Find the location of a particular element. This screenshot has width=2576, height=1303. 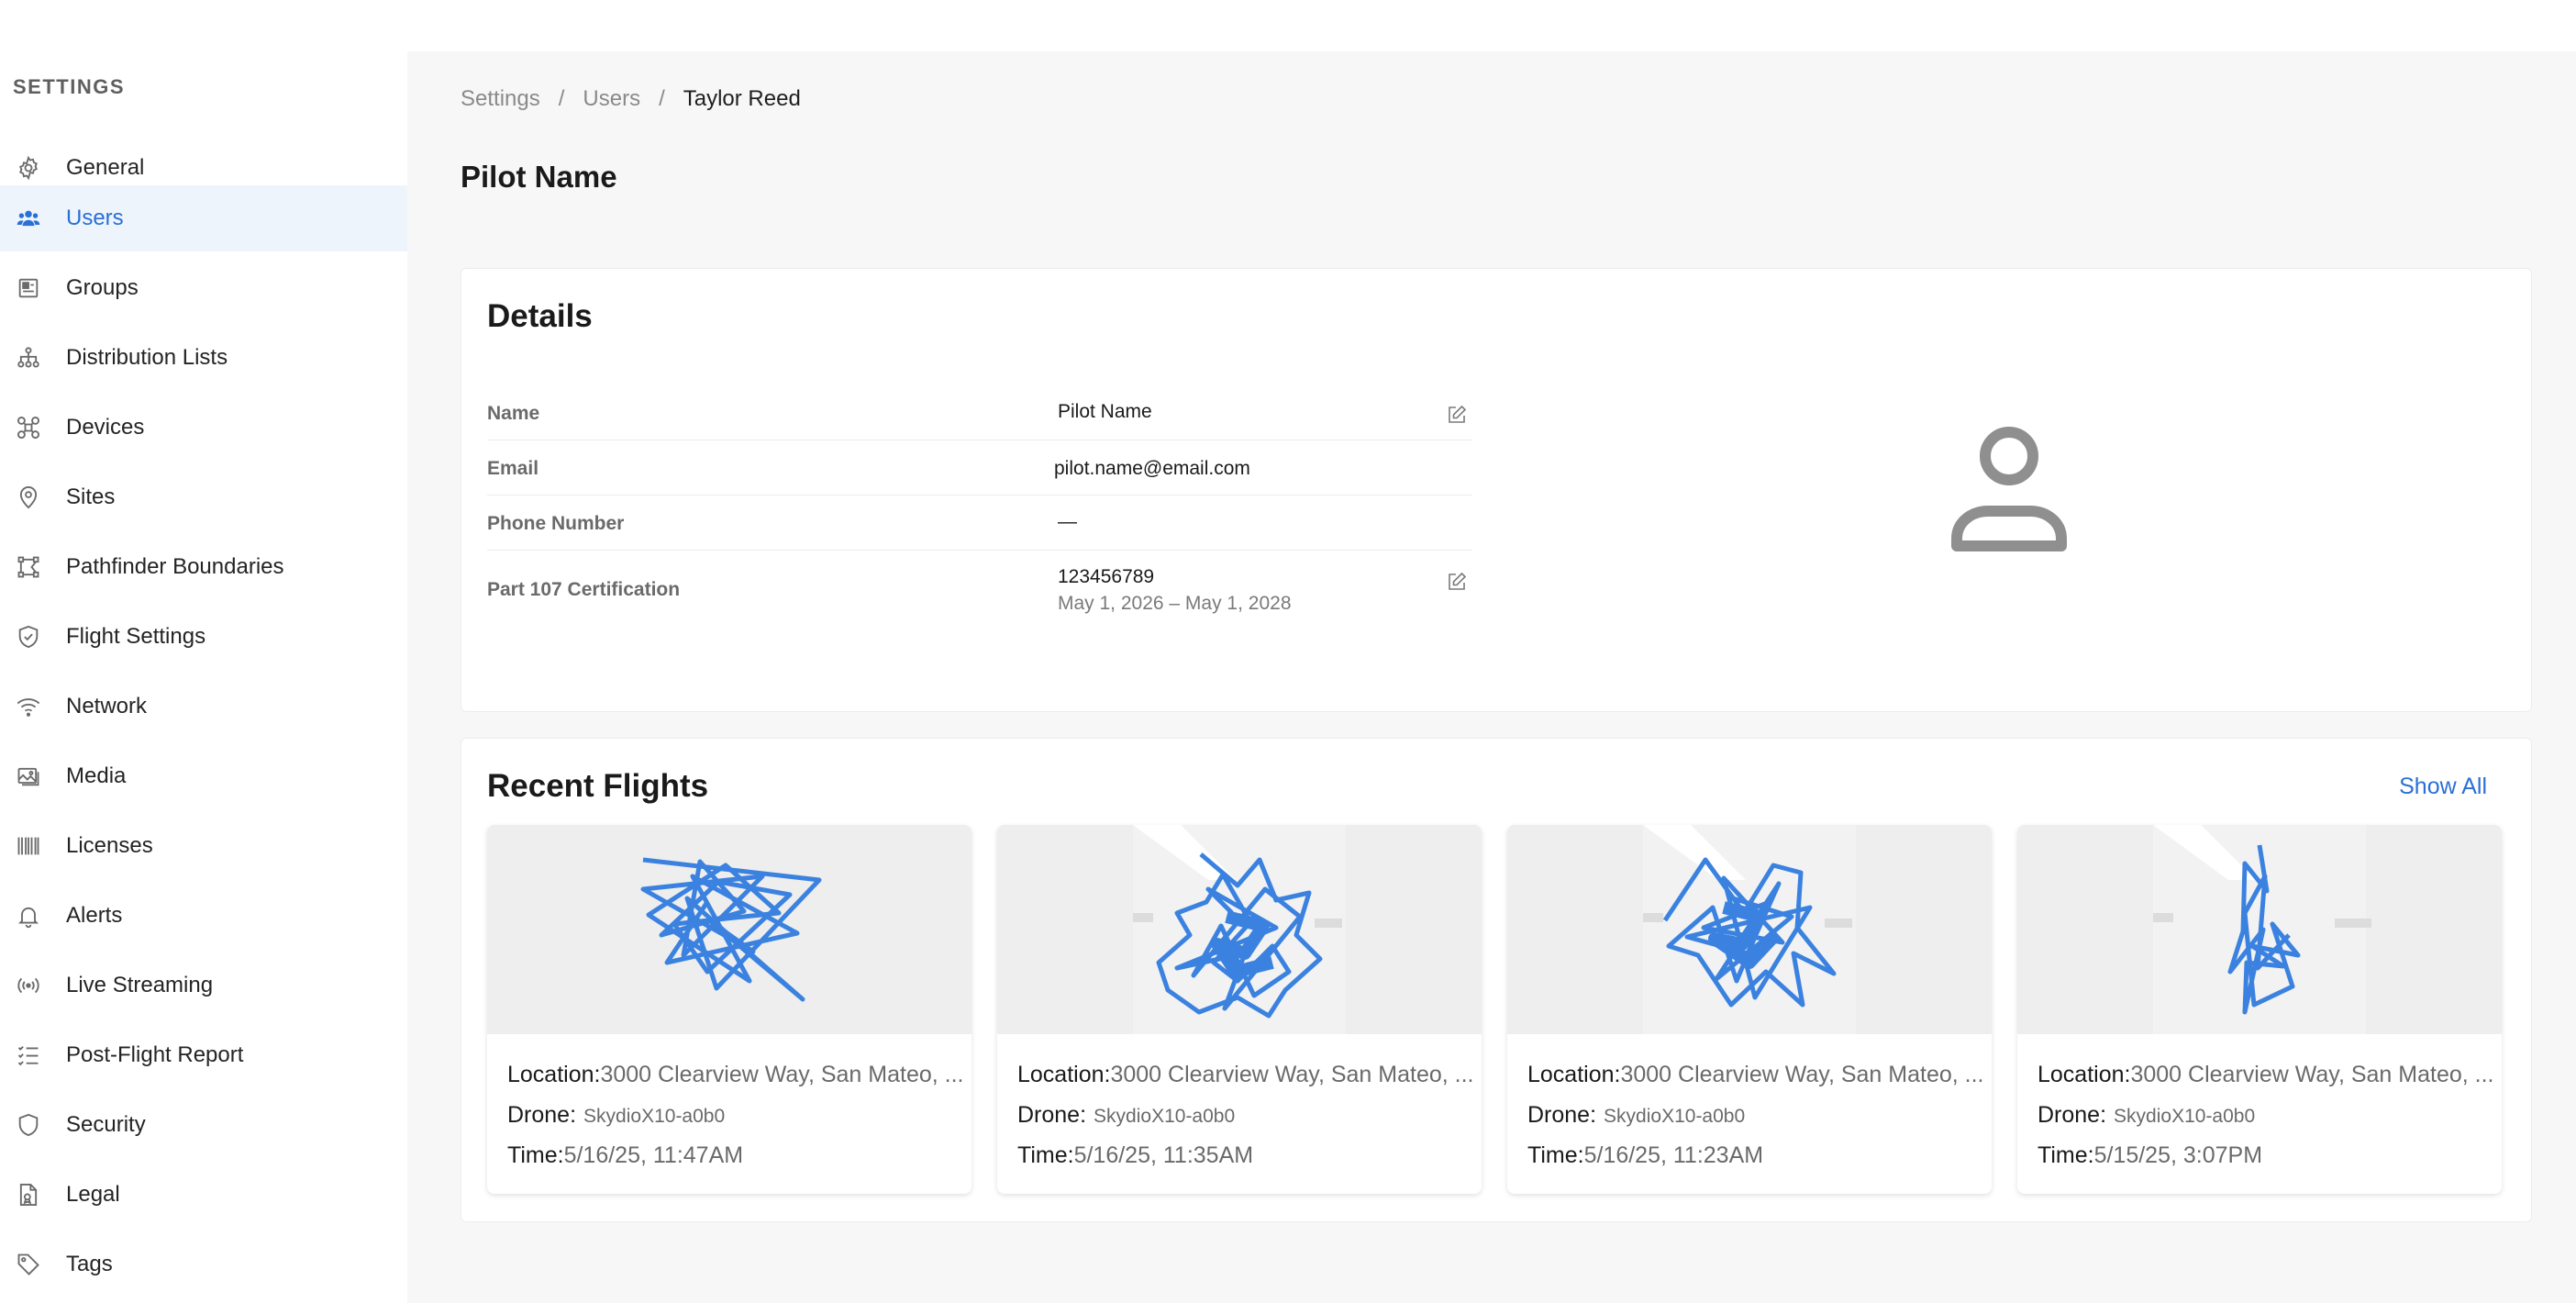

sidebar-item-tags: Tags is located at coordinates (203, 1264).